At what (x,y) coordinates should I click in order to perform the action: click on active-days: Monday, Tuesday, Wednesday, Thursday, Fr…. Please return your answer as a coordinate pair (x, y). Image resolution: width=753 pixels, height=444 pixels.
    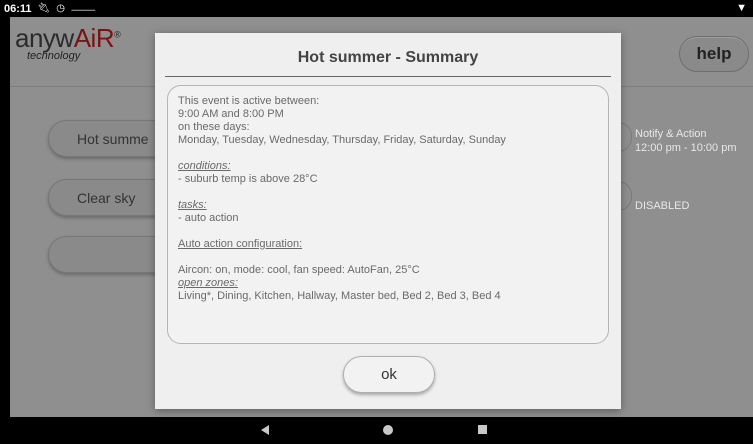
    Looking at the image, I should click on (342, 140).